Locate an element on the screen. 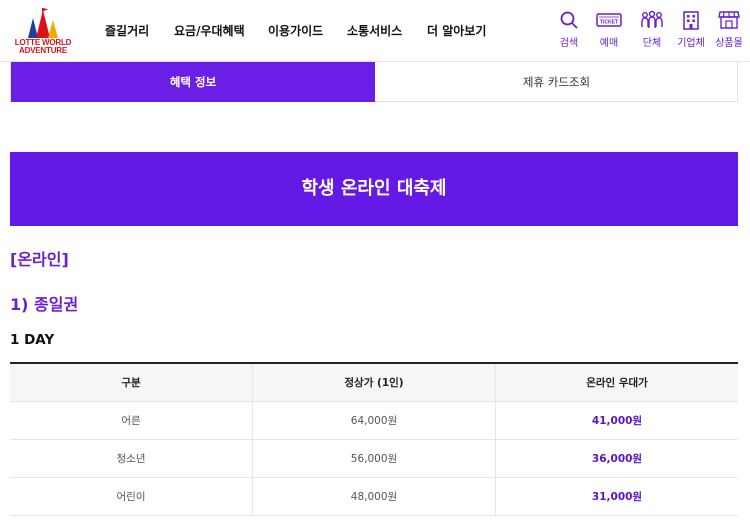 Image resolution: width=750 pixels, height=524 pixels. table-row: 어른 64,000원 41,000원 is located at coordinates (374, 421).